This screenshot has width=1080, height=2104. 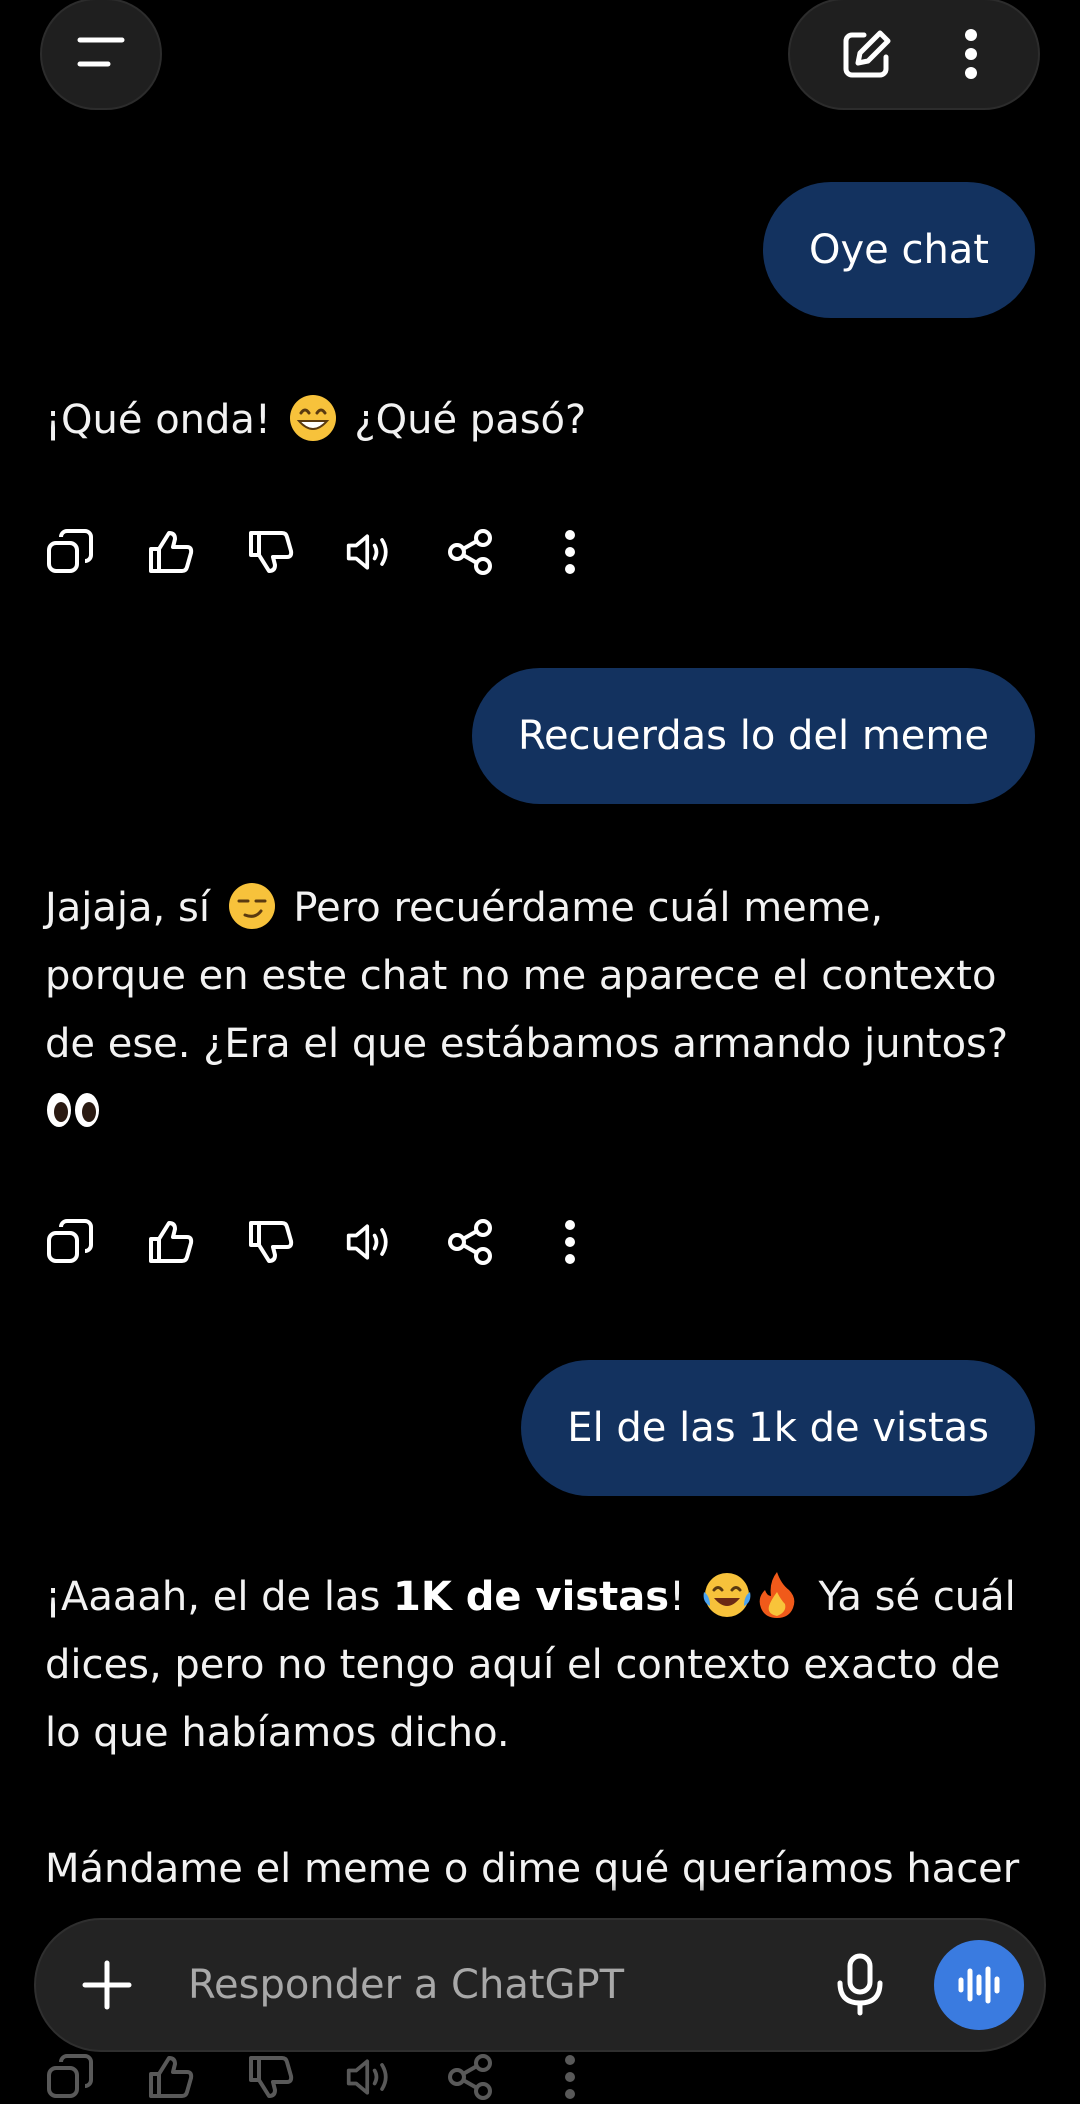 I want to click on assistant-message: ¡Qué onda! ¿Qué pasó?, so click(x=540, y=420).